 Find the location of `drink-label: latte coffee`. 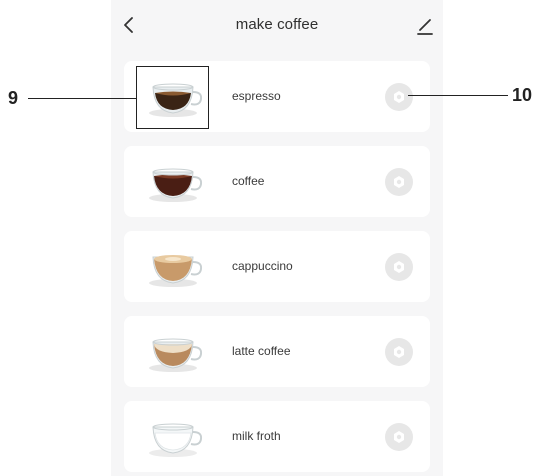

drink-label: latte coffee is located at coordinates (261, 351).